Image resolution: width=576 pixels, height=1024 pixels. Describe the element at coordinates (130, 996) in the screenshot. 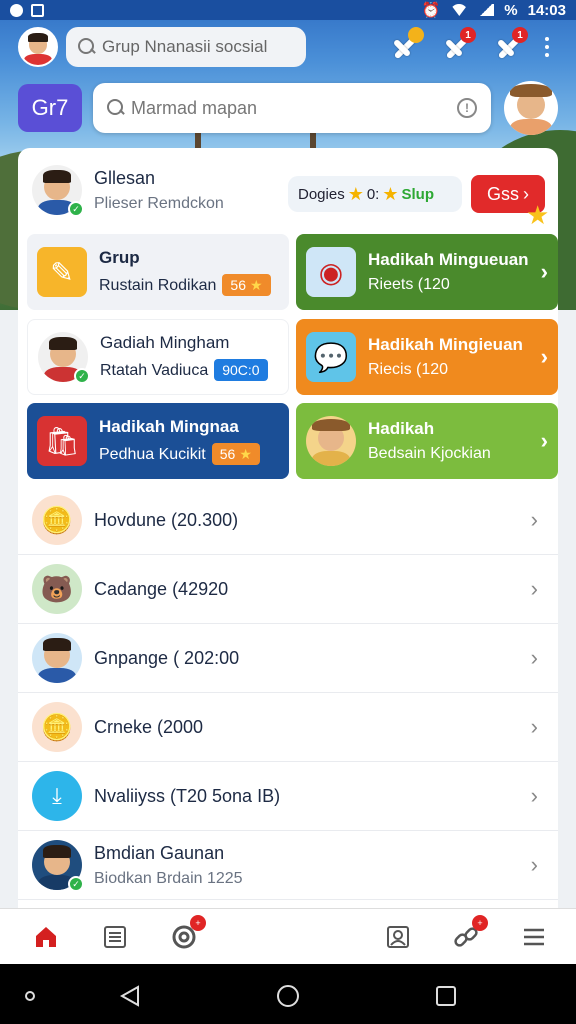

I see `back-icon` at that location.